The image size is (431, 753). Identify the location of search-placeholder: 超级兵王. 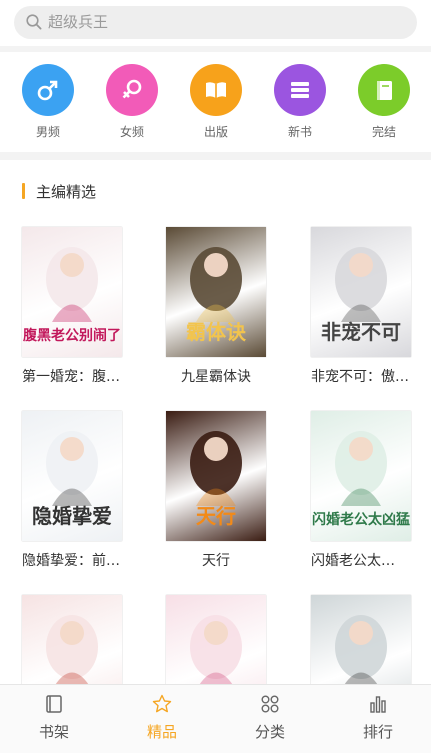
(78, 22).